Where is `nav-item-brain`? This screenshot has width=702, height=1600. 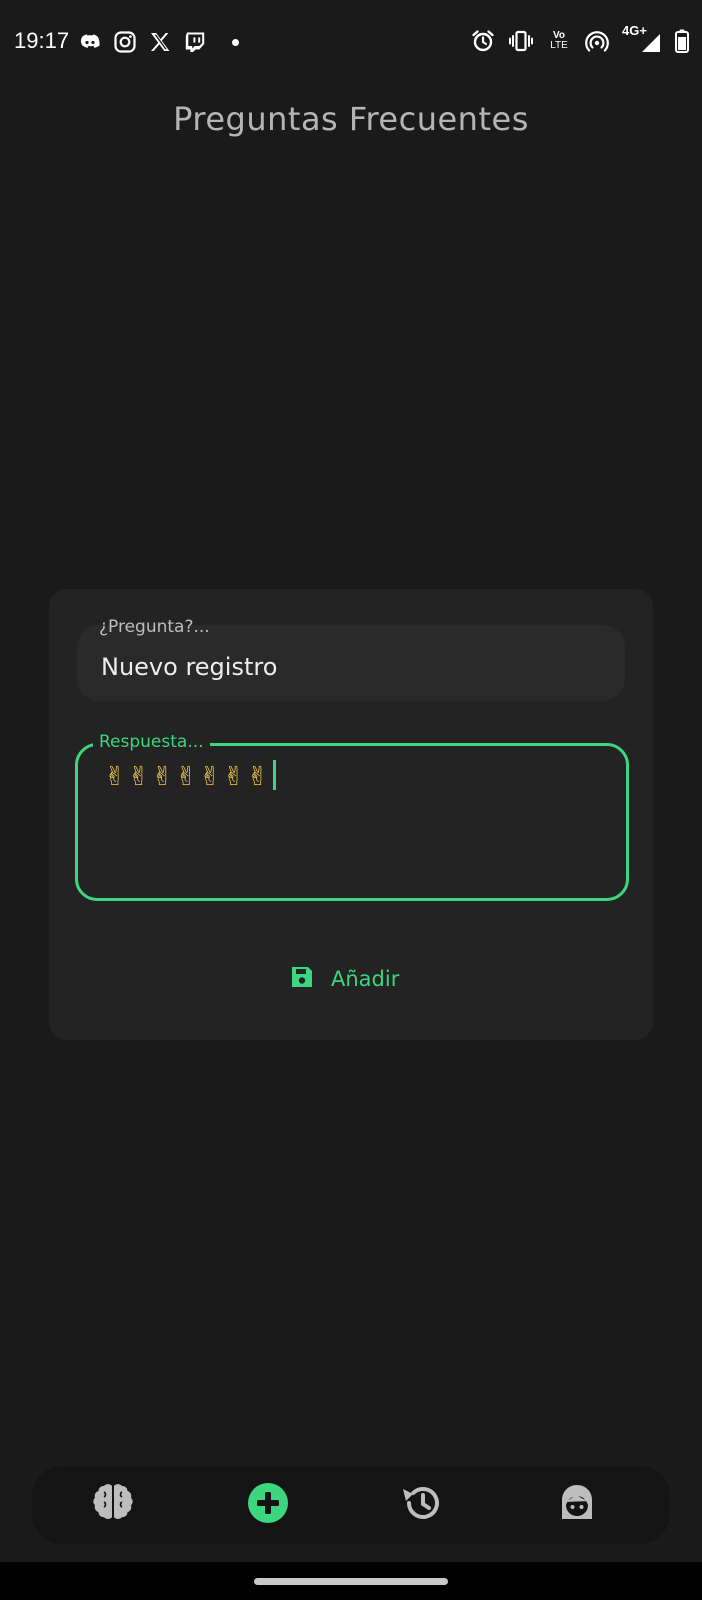
nav-item-brain is located at coordinates (113, 1505).